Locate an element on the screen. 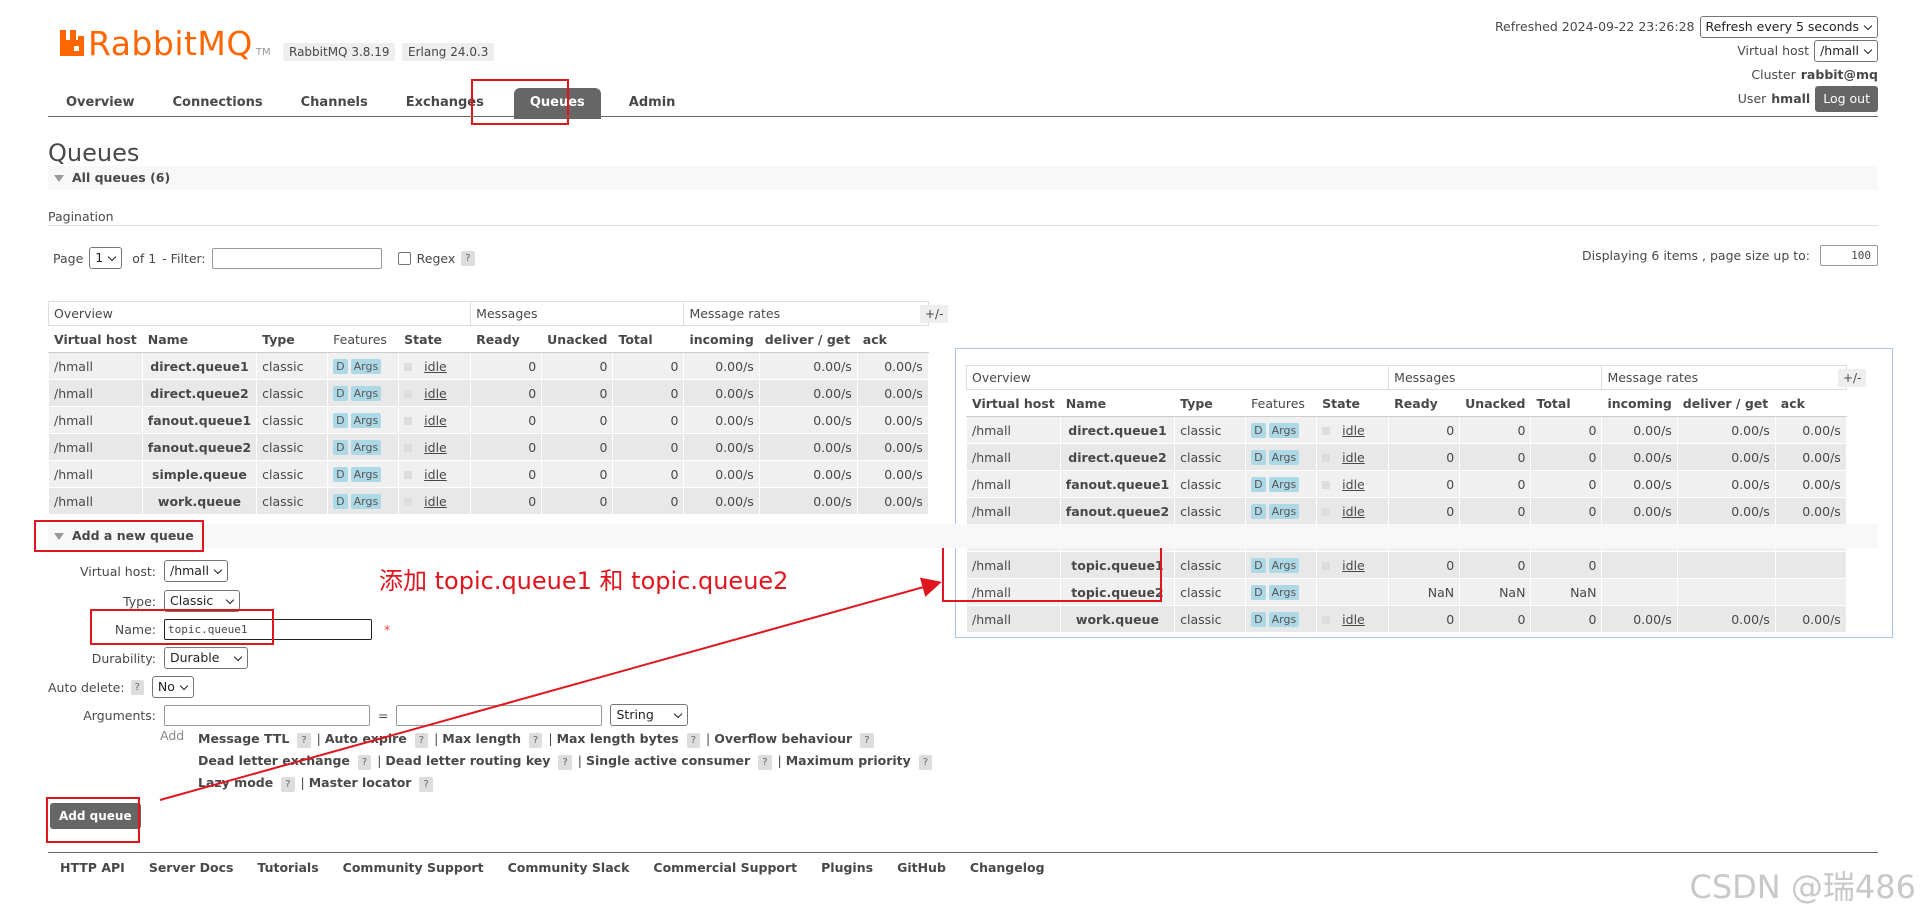 This screenshot has width=1920, height=911. footer-link: Tutorials is located at coordinates (287, 867).